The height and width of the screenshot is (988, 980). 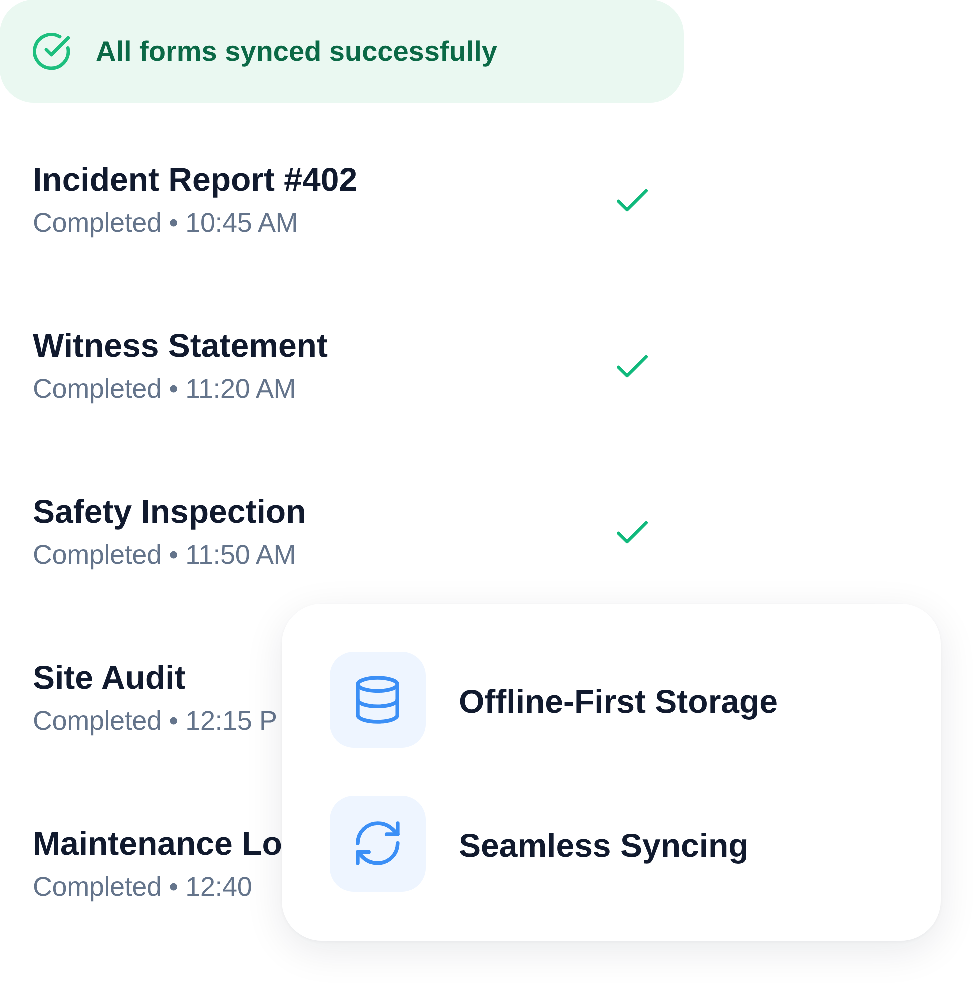 What do you see at coordinates (378, 844) in the screenshot?
I see `sync-icon` at bounding box center [378, 844].